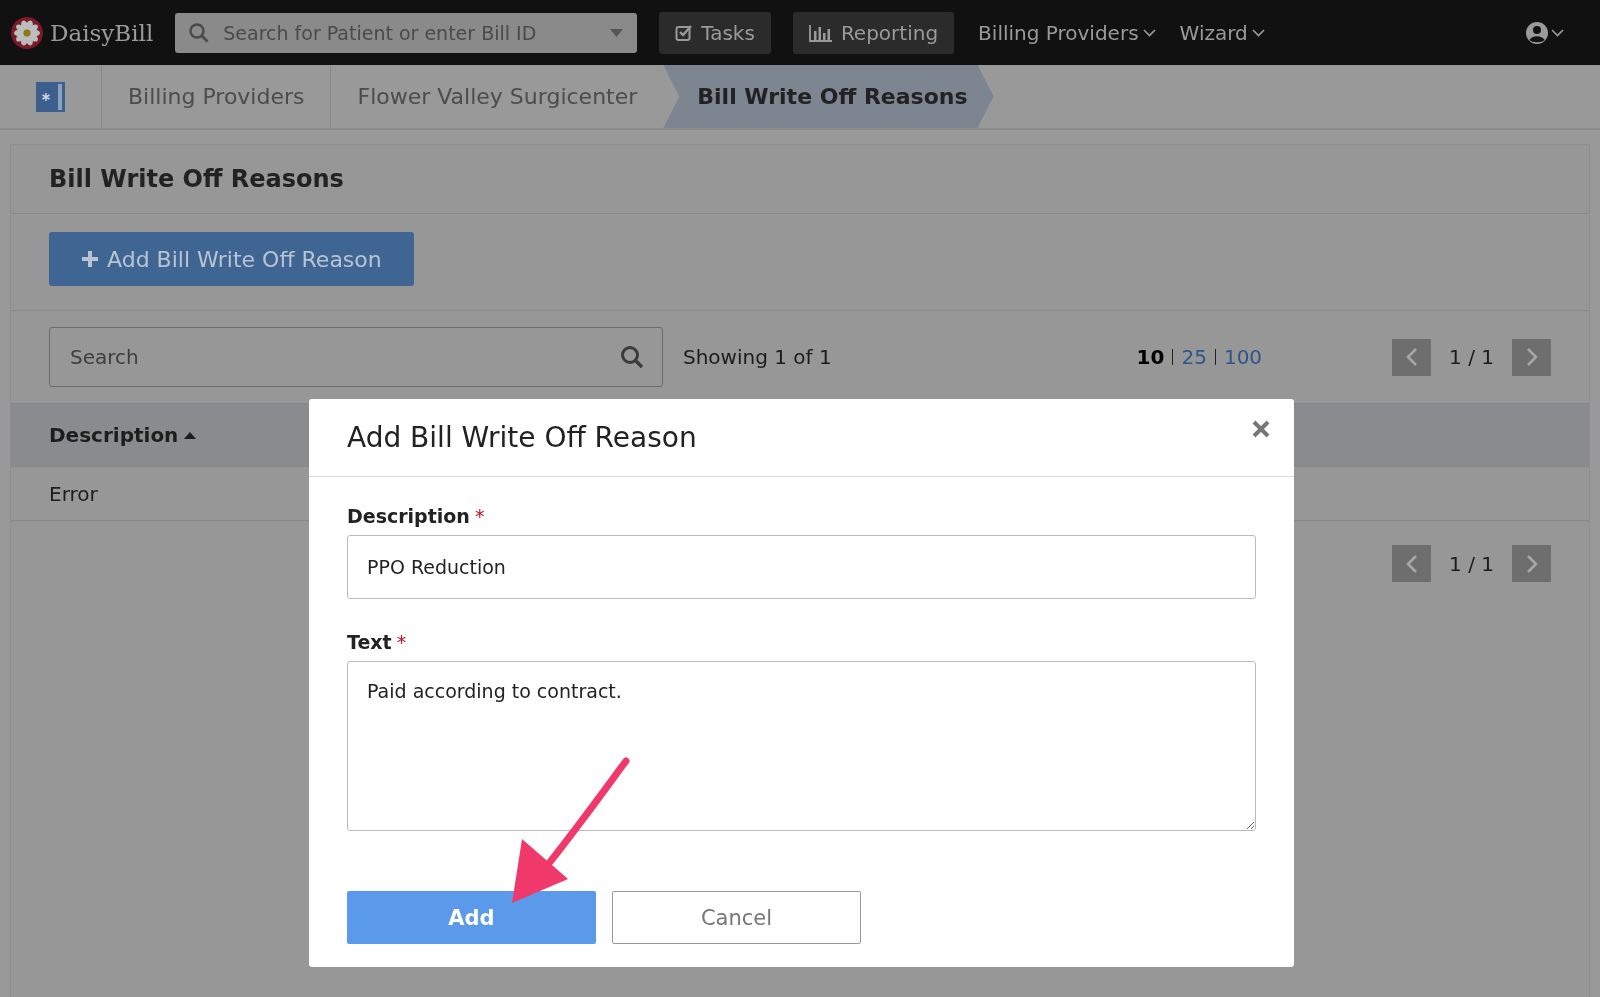 The image size is (1600, 997). I want to click on breadcrumb: Flower Valley Surgicenter, so click(497, 96).